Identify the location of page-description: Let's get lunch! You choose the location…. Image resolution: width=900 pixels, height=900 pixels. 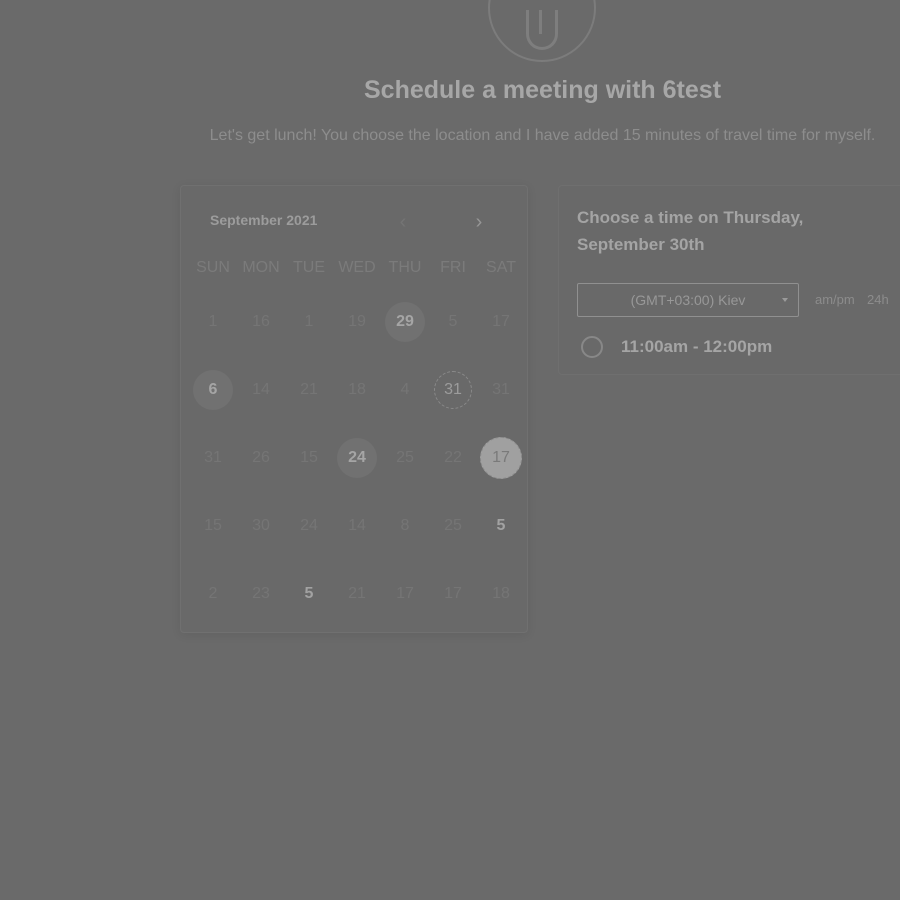
(542, 135).